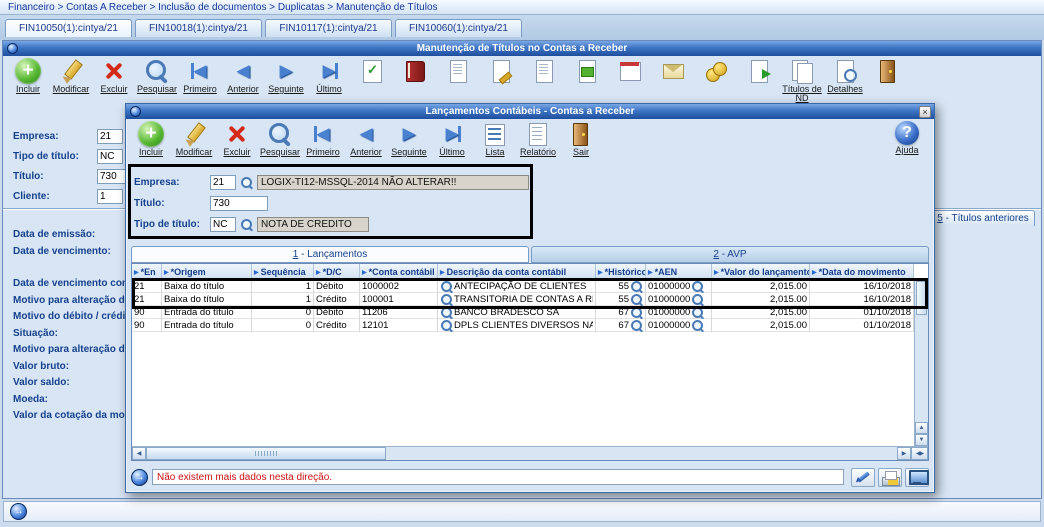 This screenshot has width=1044, height=527. What do you see at coordinates (921, 428) in the screenshot?
I see `scroll-up-button` at bounding box center [921, 428].